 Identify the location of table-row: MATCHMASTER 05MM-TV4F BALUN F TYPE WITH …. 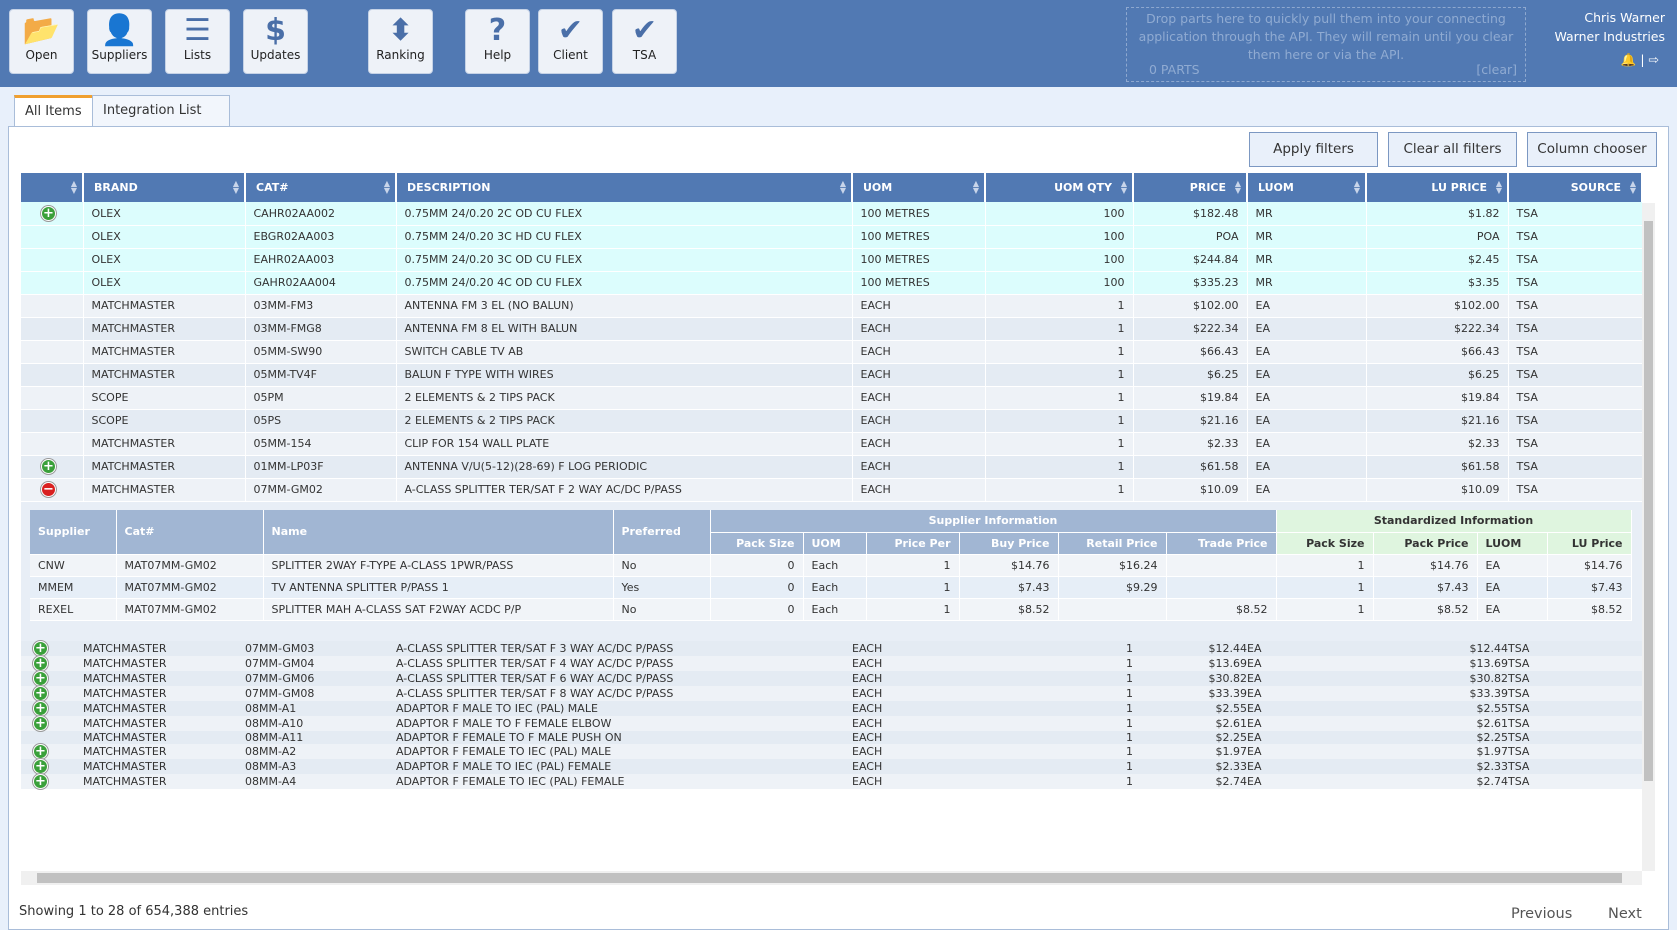
(832, 375).